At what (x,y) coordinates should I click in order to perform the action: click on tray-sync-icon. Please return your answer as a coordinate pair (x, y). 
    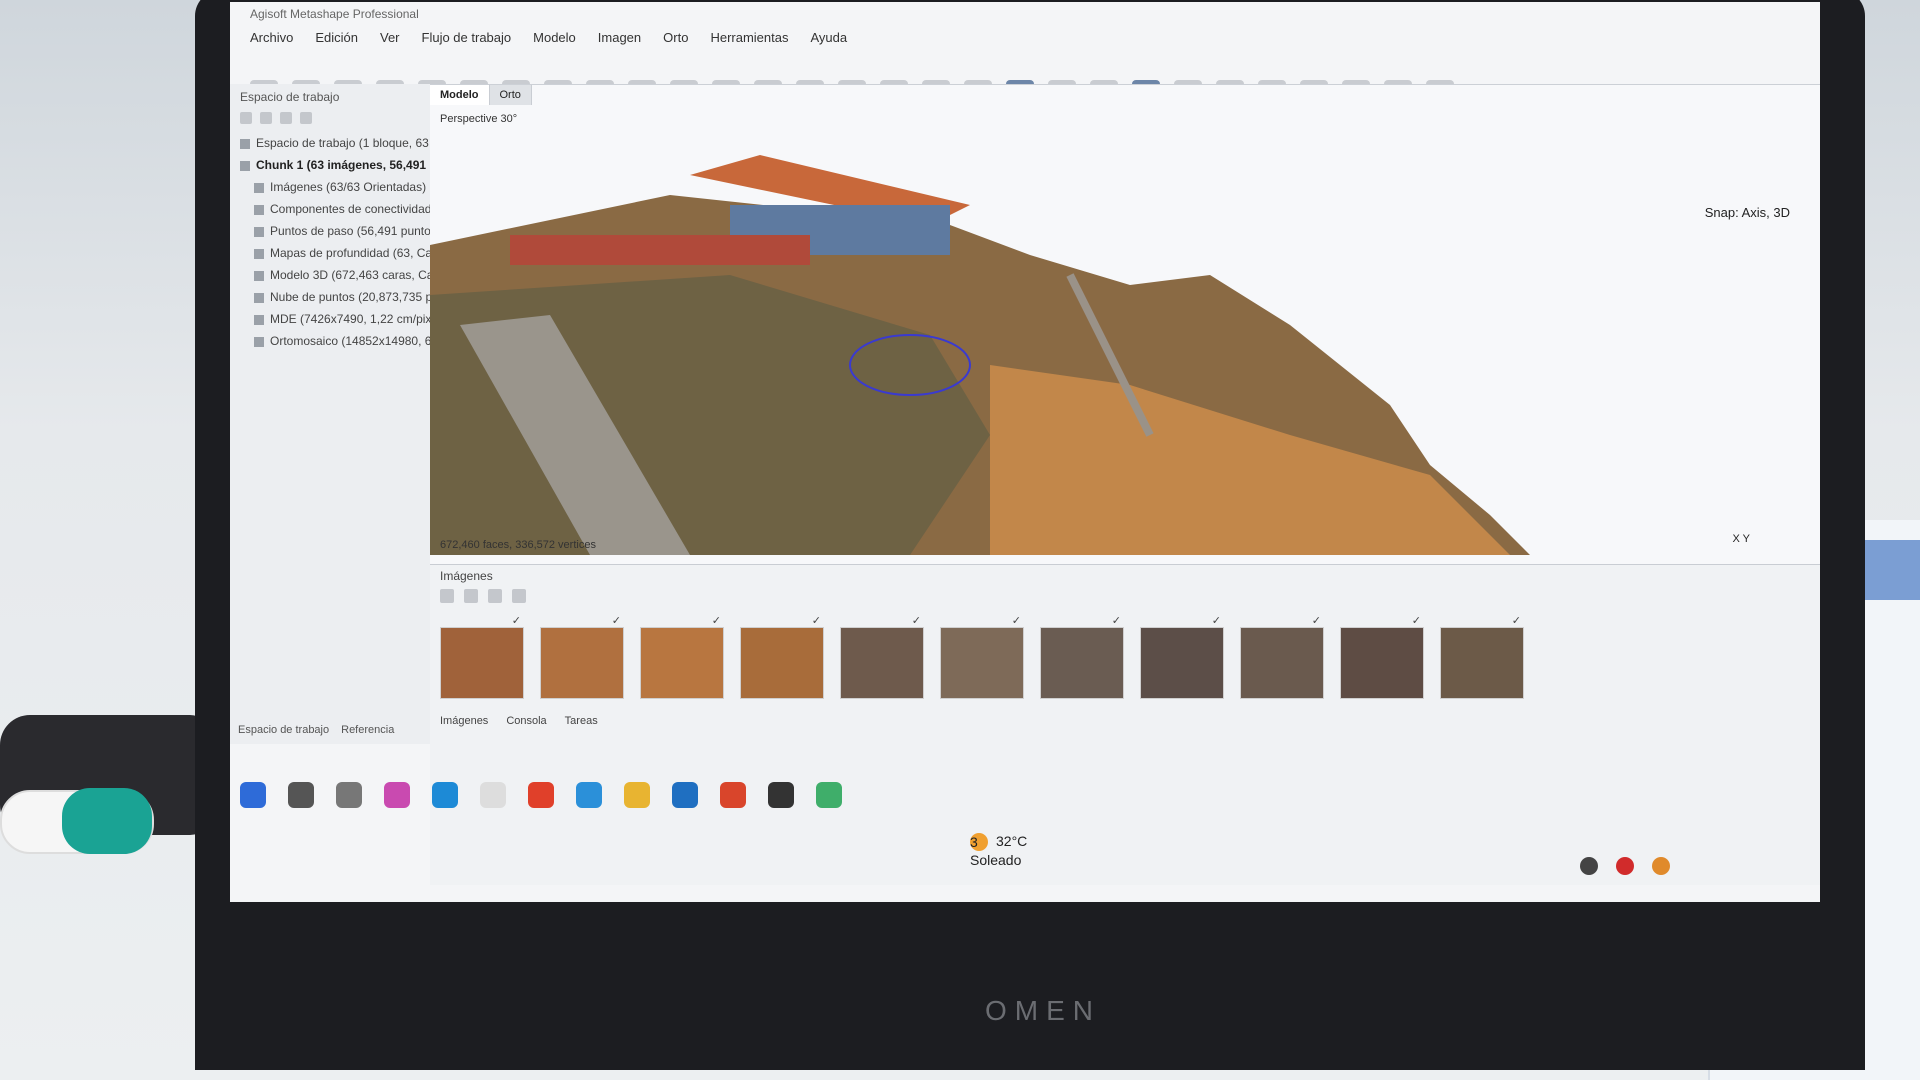
    Looking at the image, I should click on (1661, 866).